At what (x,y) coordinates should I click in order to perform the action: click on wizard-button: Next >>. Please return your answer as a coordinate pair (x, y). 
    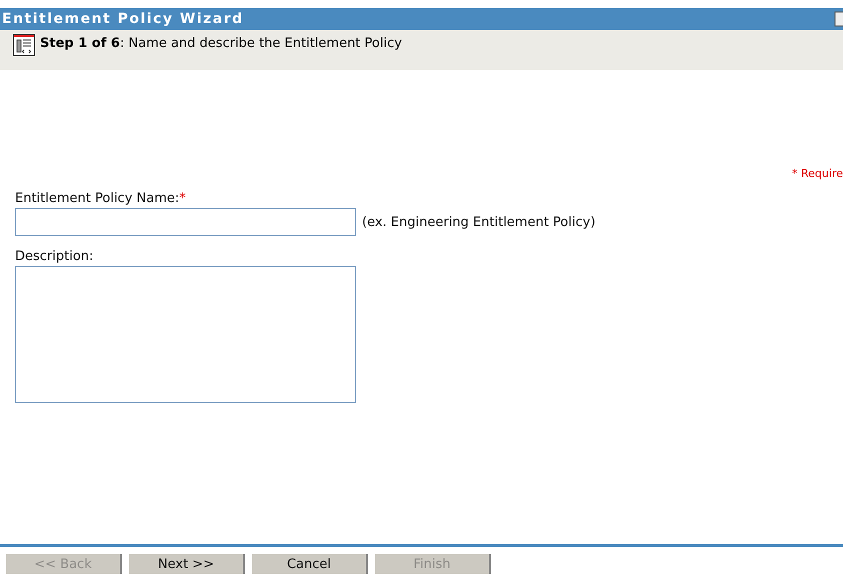
    Looking at the image, I should click on (187, 564).